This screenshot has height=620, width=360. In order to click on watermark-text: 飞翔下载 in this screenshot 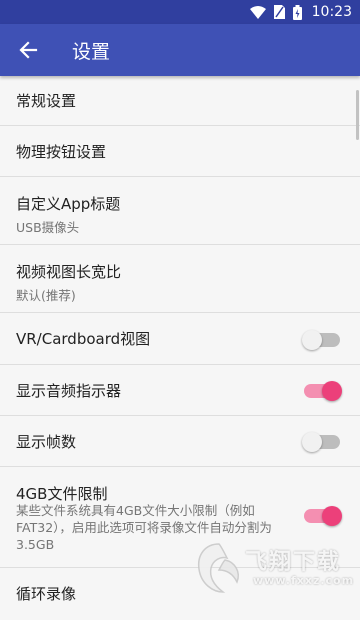, I will do `click(293, 562)`.